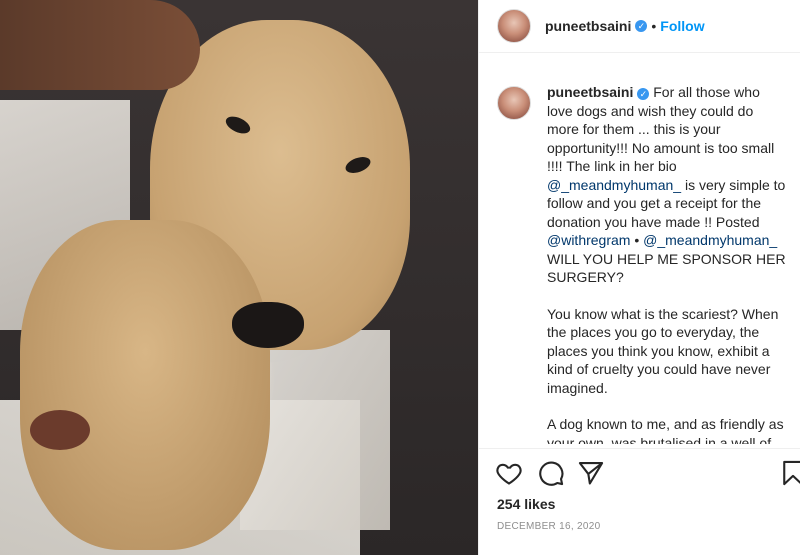 Image resolution: width=800 pixels, height=555 pixels. Describe the element at coordinates (588, 26) in the screenshot. I see `username: puneetbsaini` at that location.